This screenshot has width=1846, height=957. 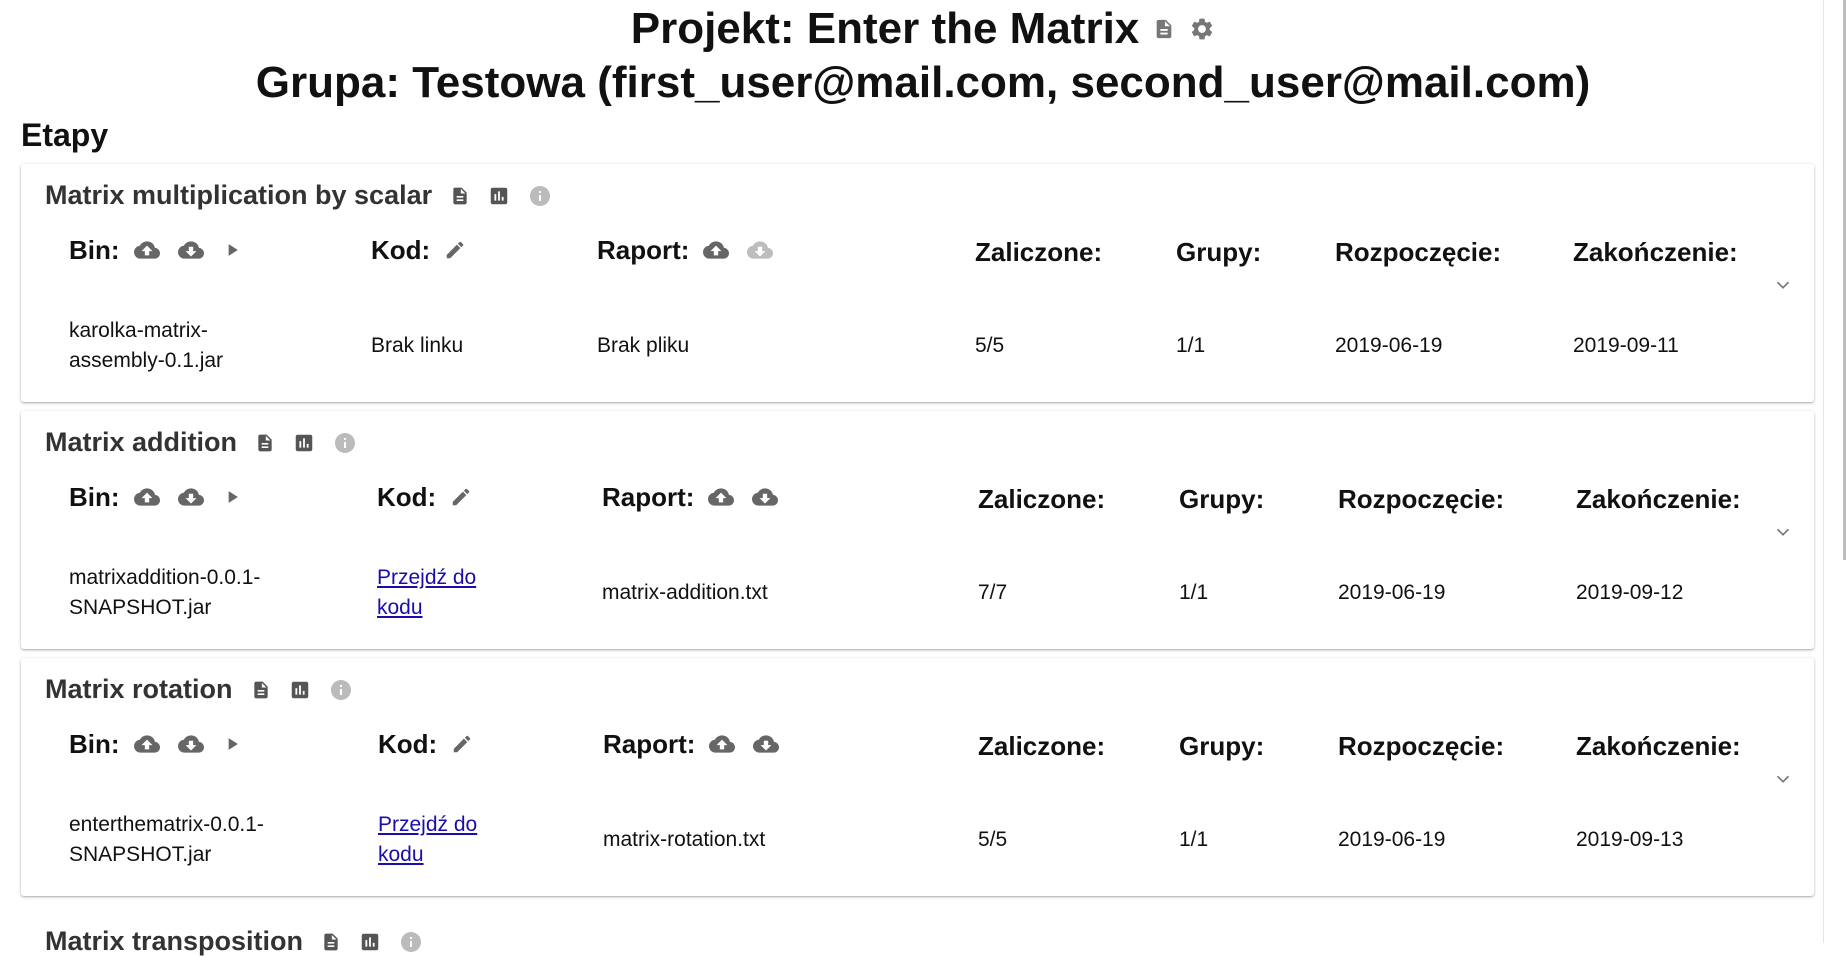 What do you see at coordinates (1834, 471) in the screenshot?
I see `scrollbar` at bounding box center [1834, 471].